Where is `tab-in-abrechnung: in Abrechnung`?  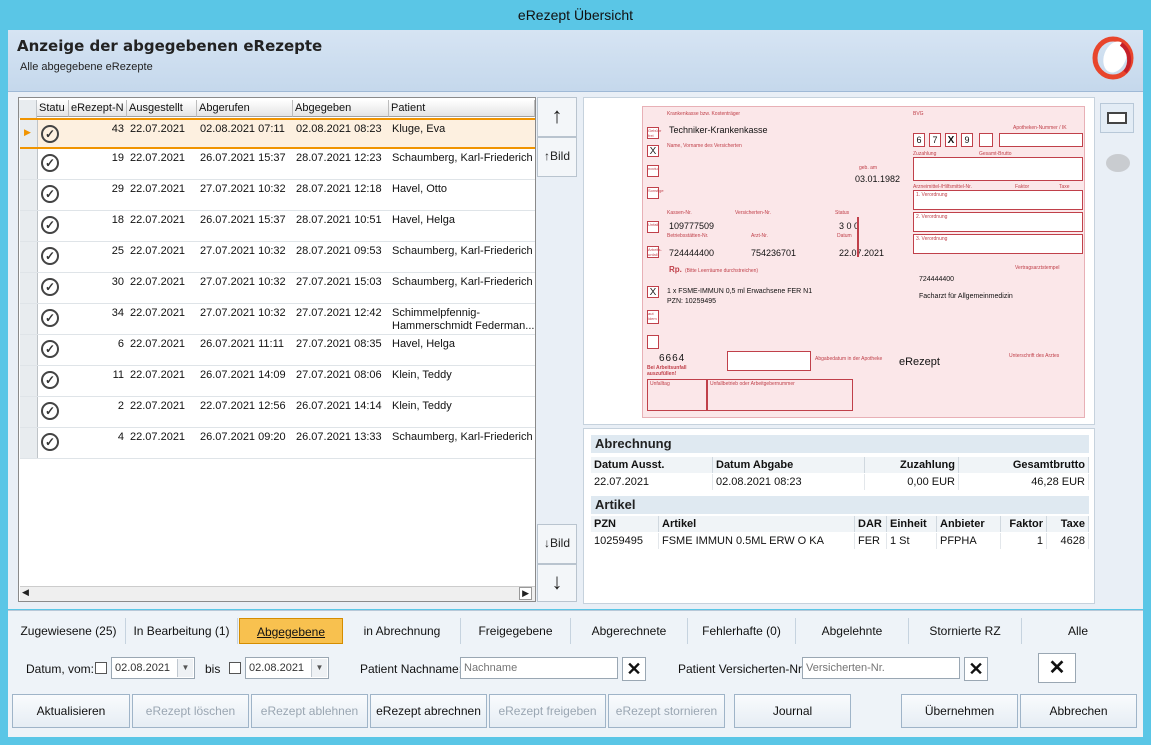 tab-in-abrechnung: in Abrechnung is located at coordinates (402, 631).